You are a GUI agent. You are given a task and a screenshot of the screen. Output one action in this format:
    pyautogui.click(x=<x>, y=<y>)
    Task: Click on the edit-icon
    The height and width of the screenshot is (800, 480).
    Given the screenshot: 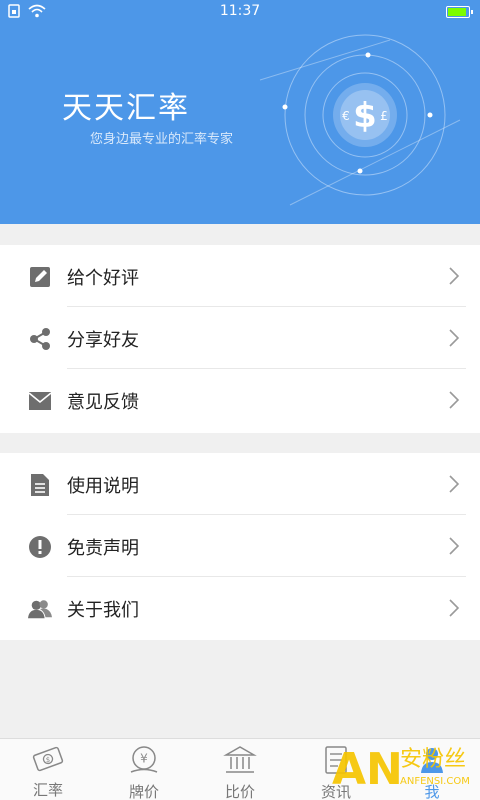 What is the action you would take?
    pyautogui.click(x=40, y=277)
    